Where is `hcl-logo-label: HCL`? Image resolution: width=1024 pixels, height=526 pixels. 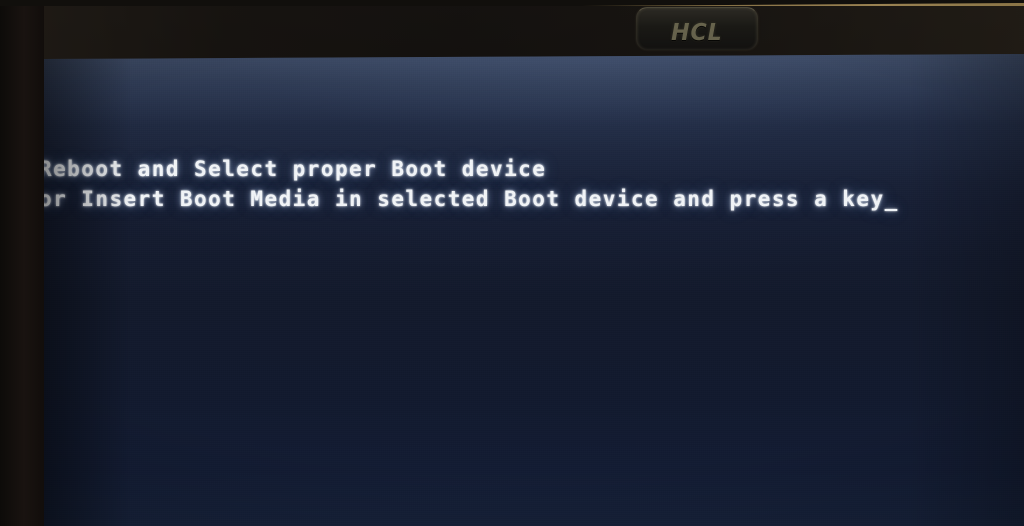
hcl-logo-label: HCL is located at coordinates (697, 33).